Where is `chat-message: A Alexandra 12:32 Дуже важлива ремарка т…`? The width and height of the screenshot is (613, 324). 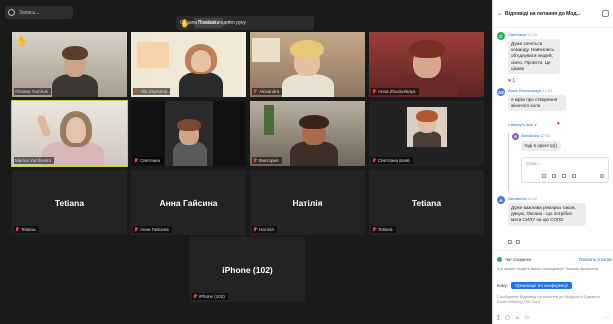
chat-message: A Alexandra 12:32 Дуже важлива ремарка т… is located at coordinates (553, 223).